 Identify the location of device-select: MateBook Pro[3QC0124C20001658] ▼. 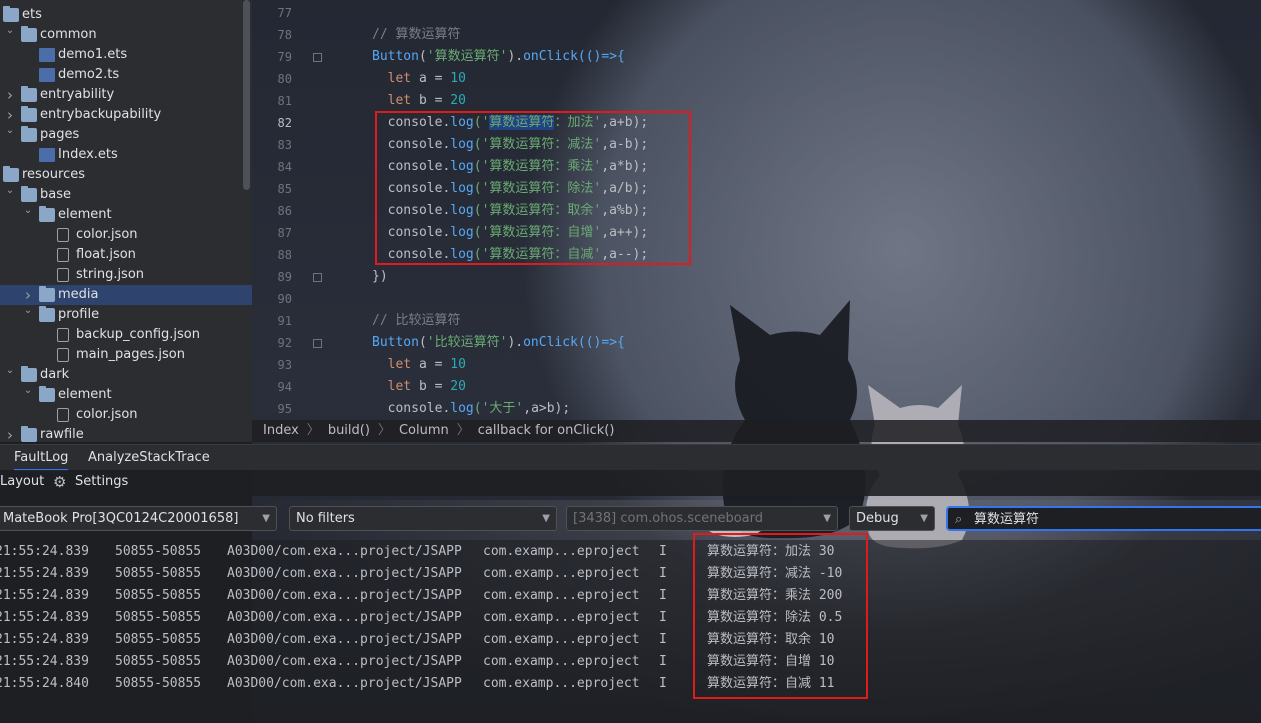
(138, 518).